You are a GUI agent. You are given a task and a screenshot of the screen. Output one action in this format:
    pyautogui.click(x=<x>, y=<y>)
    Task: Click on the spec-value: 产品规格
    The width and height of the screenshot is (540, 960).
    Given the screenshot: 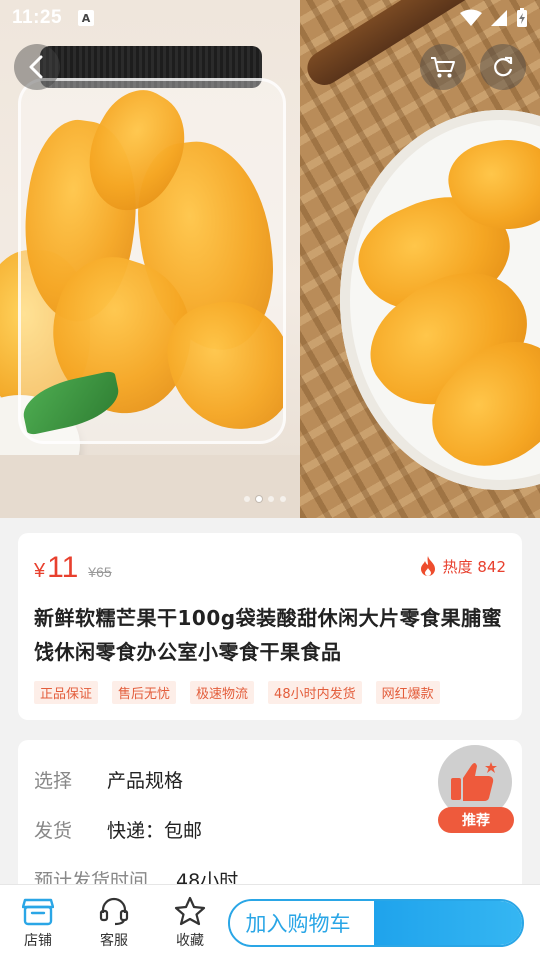 What is the action you would take?
    pyautogui.click(x=145, y=780)
    